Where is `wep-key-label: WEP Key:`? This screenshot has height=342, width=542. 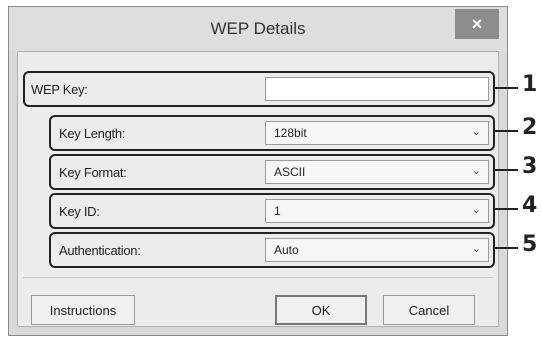
wep-key-label: WEP Key: is located at coordinates (59, 89).